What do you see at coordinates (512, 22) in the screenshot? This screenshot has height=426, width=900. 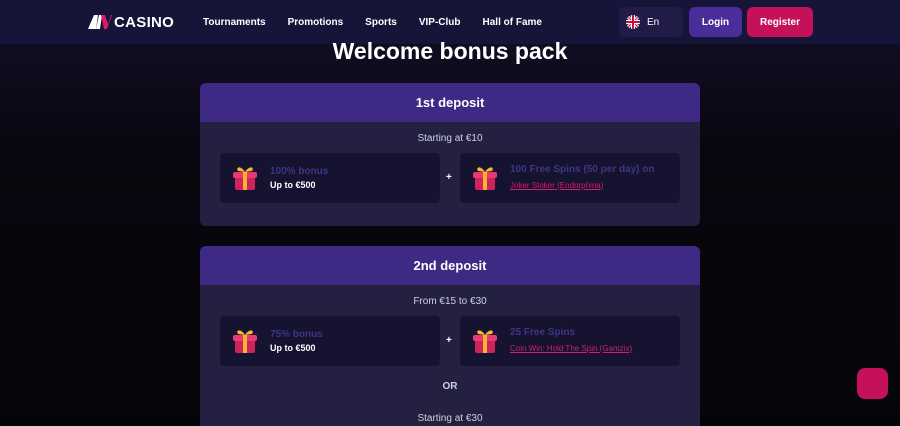 I see `nav-item-hall-of-fame: Hall of Fame` at bounding box center [512, 22].